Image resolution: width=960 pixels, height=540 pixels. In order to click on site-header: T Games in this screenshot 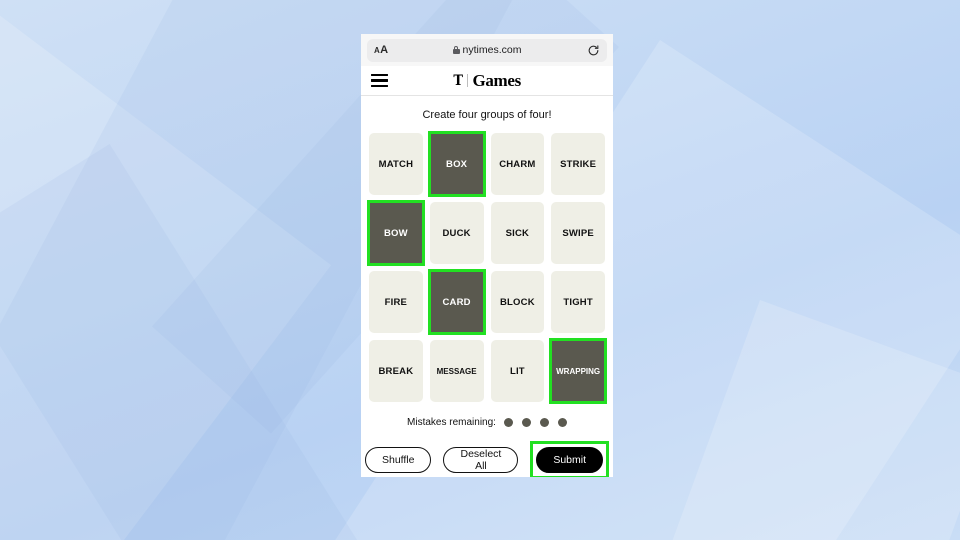, I will do `click(487, 81)`.